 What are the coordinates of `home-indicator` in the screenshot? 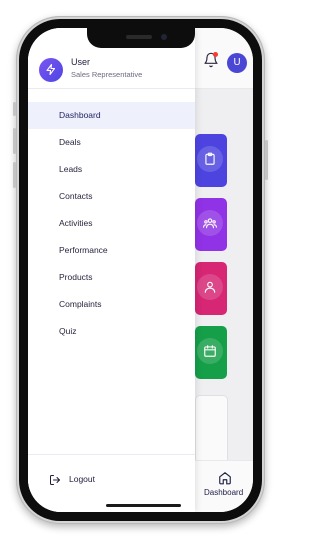 It's located at (143, 505).